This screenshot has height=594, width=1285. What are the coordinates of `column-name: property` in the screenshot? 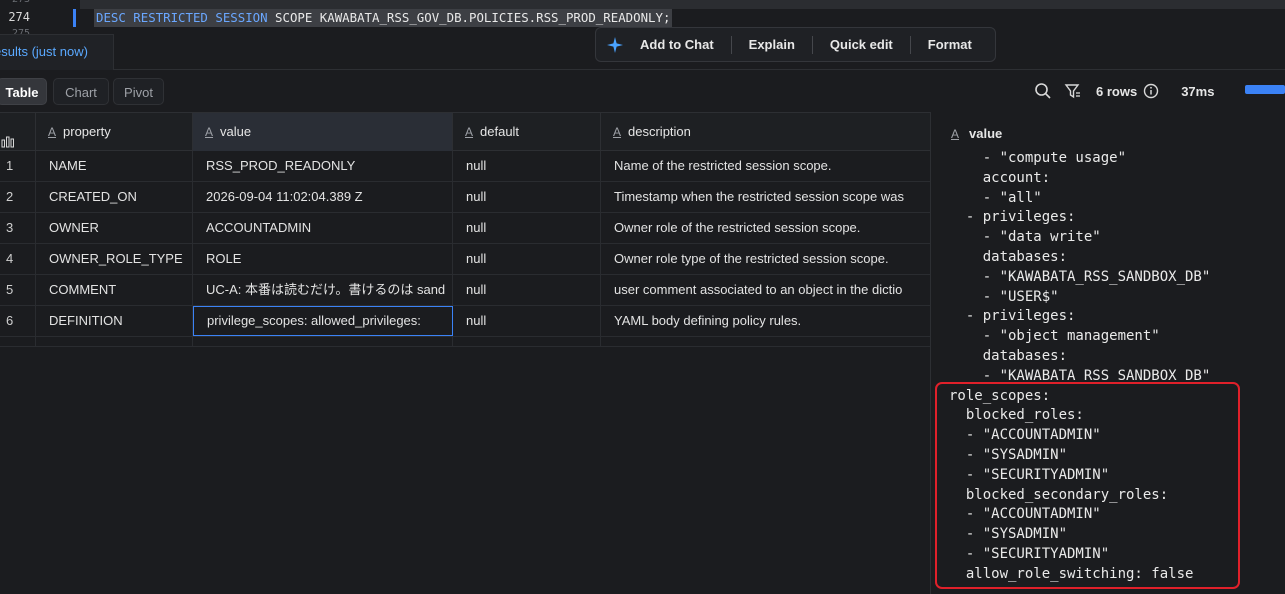 It's located at (87, 131).